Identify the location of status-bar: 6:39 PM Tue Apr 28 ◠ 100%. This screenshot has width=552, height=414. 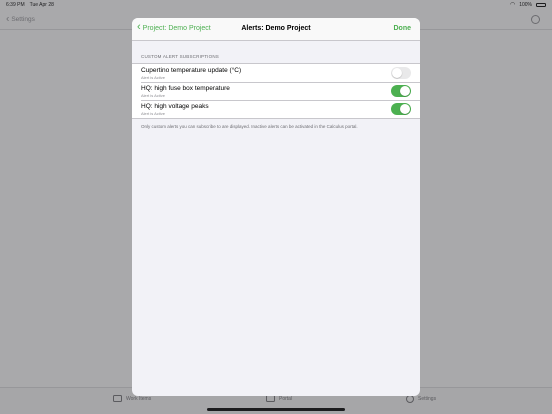
(276, 5).